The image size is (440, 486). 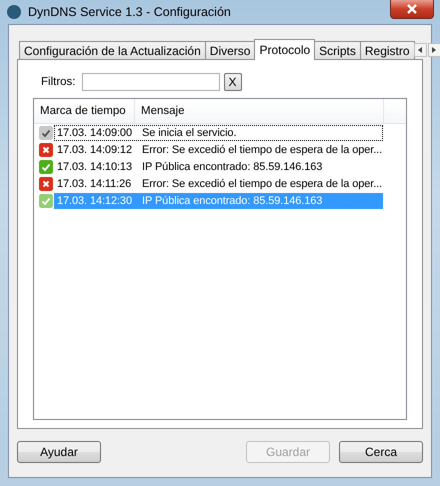 I want to click on tab: Registro, so click(x=387, y=50).